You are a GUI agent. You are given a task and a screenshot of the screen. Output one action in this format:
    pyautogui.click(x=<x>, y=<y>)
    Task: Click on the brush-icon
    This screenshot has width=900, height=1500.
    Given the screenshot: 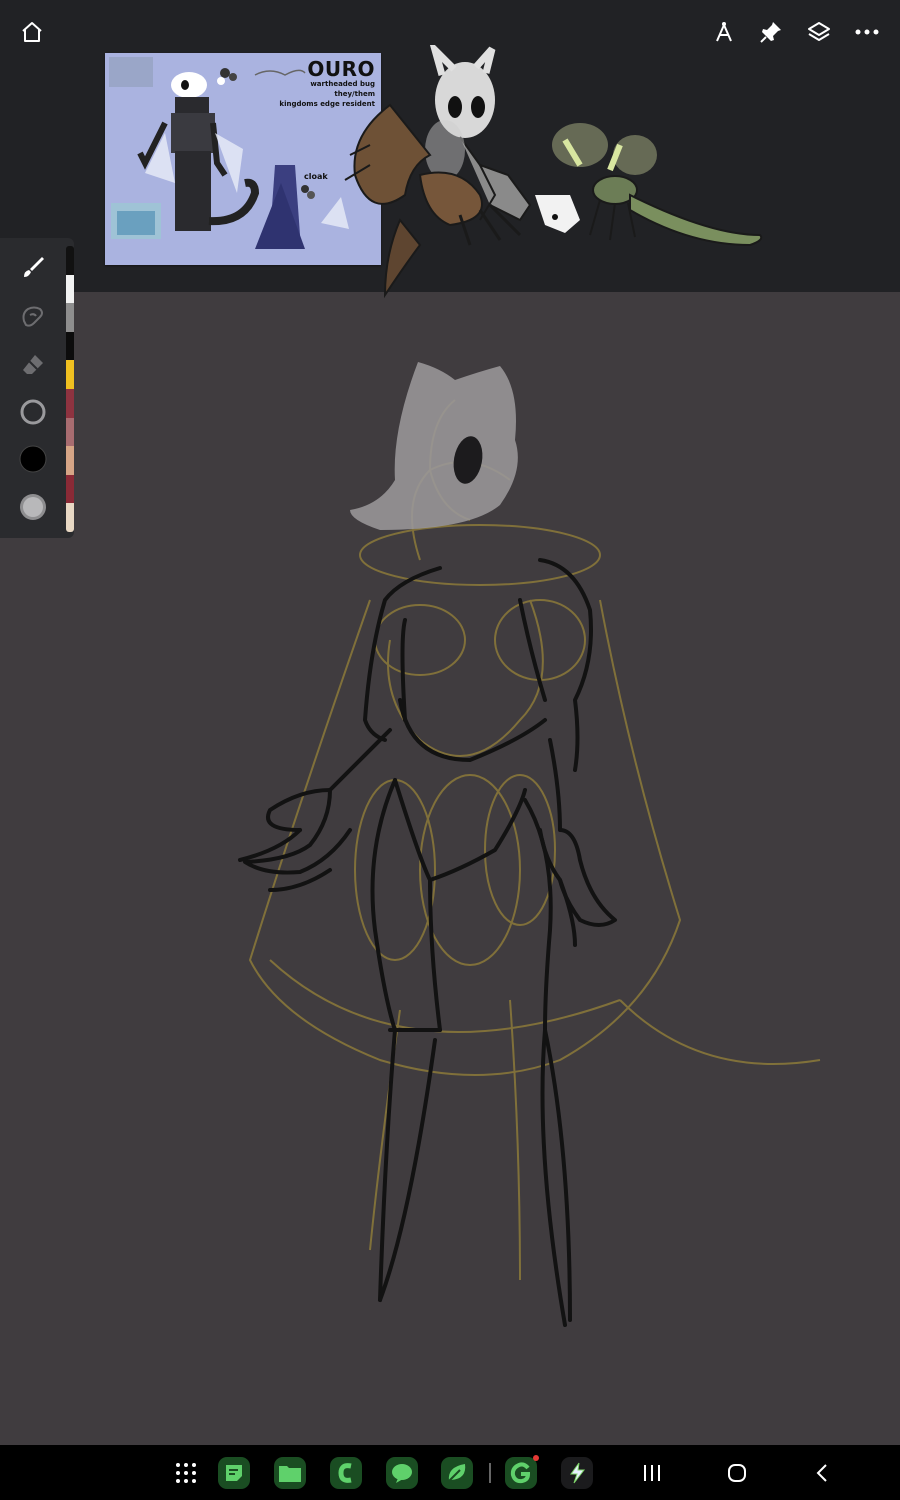 What is the action you would take?
    pyautogui.click(x=34, y=267)
    